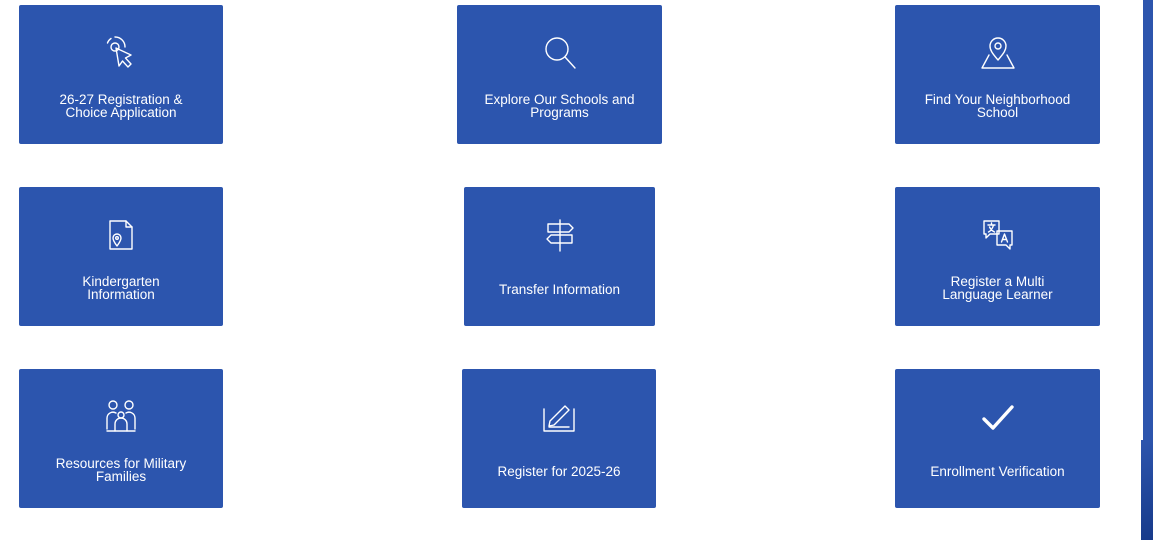 The image size is (1153, 540). I want to click on tile-label: Register a Multi Language Learner, so click(997, 288).